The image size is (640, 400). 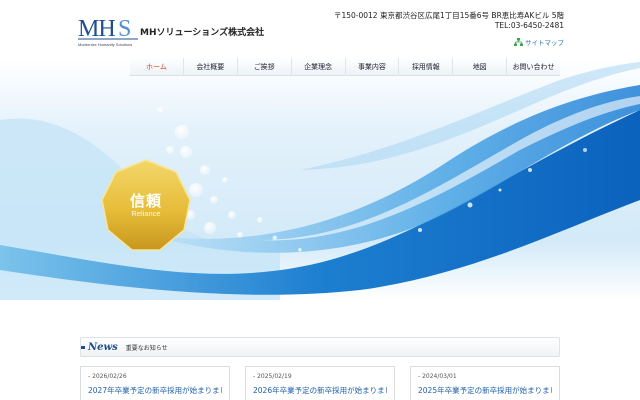 I want to click on nav-recruit: 採用情報, so click(x=425, y=67).